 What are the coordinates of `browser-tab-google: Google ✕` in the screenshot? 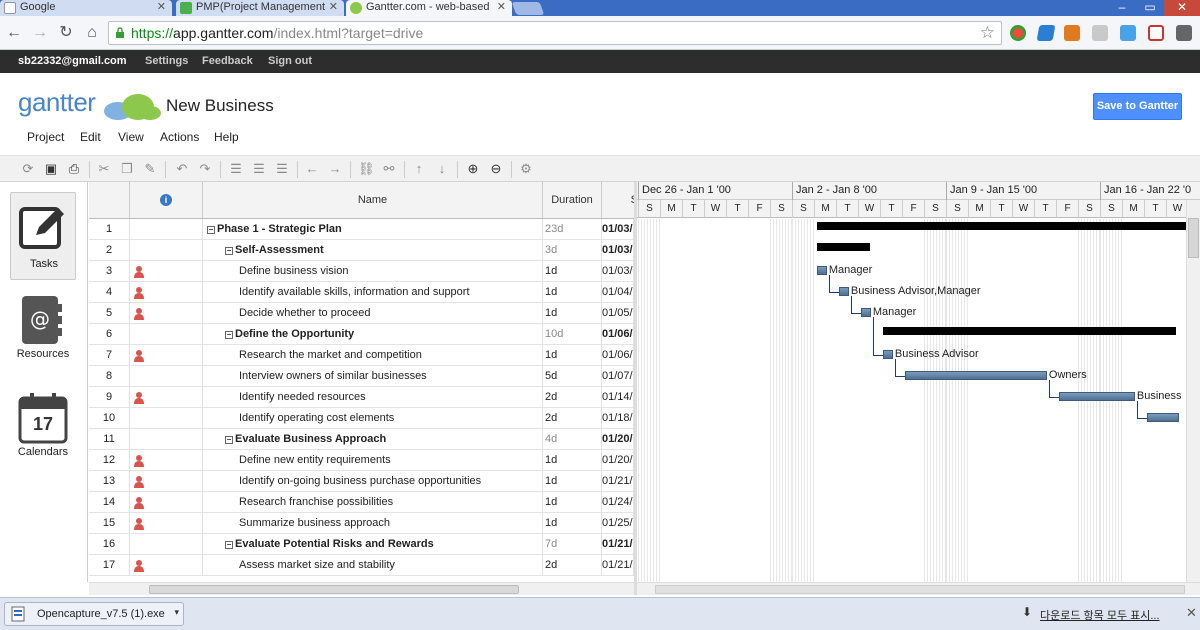 It's located at (86, 8).